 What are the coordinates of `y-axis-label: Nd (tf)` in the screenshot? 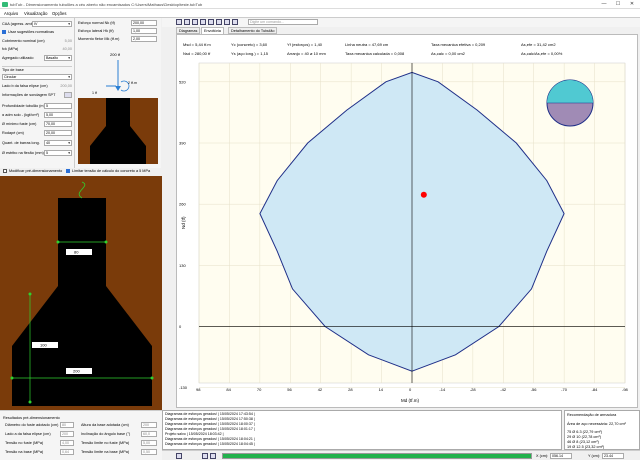 It's located at (183, 222).